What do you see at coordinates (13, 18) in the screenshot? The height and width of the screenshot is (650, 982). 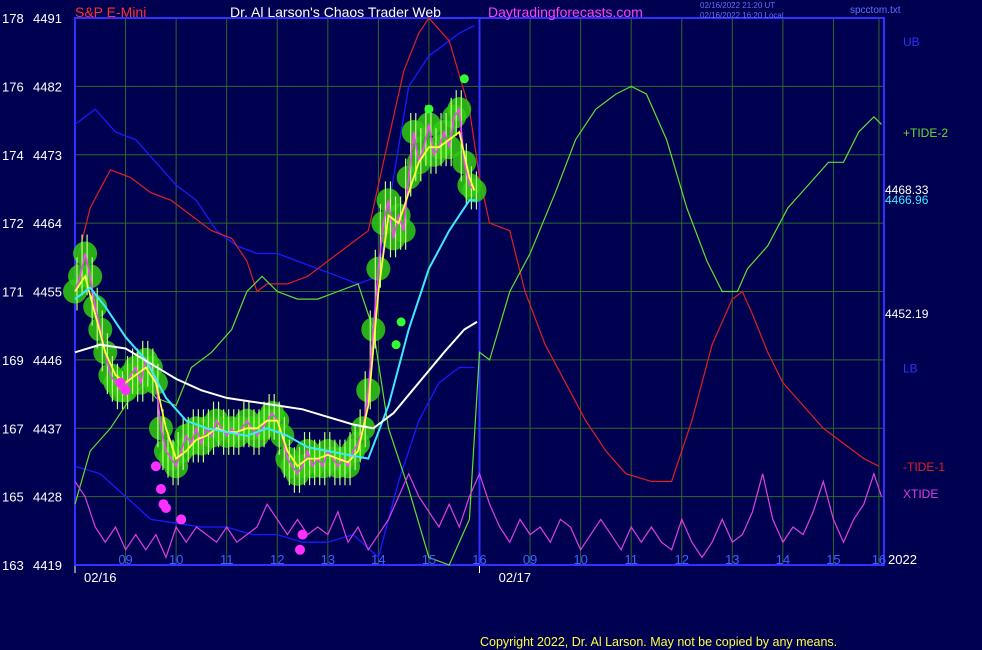 I see `left-alt-tick-label: 178` at bounding box center [13, 18].